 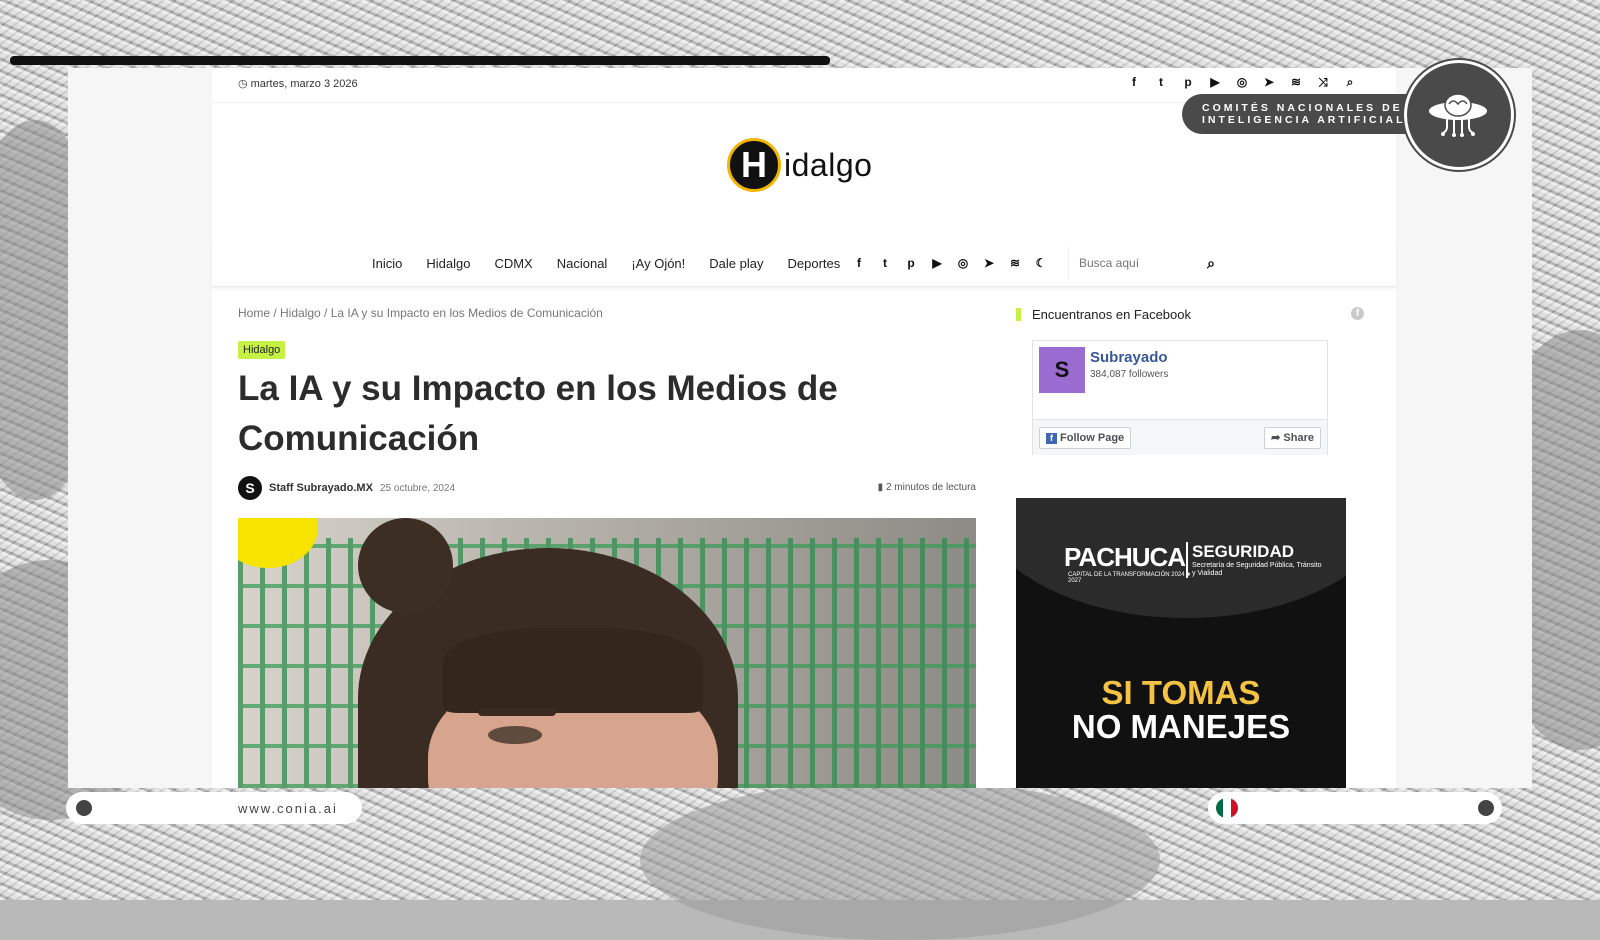 I want to click on post-date: 25 octubre, 2024, so click(x=418, y=488).